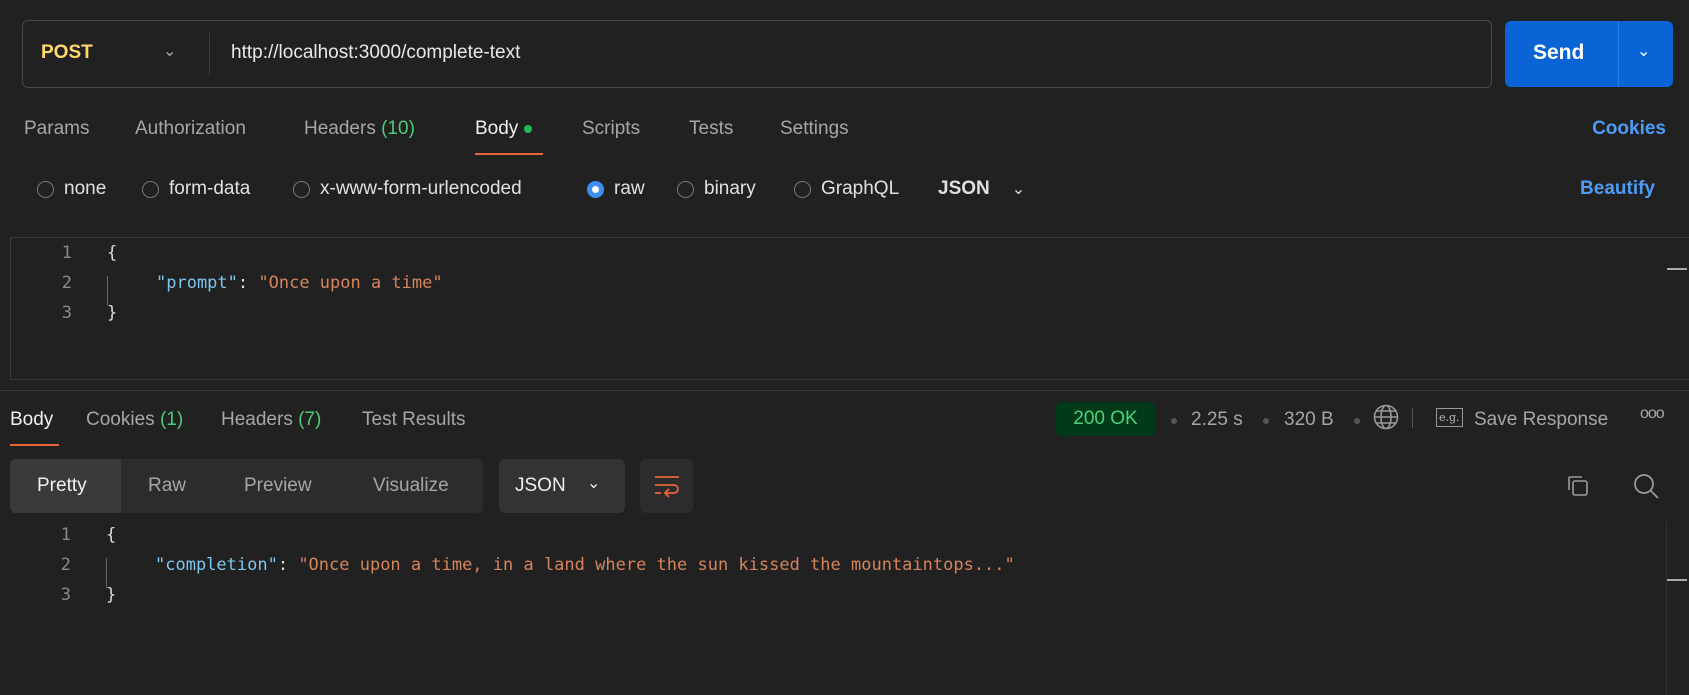  What do you see at coordinates (528, 128) in the screenshot?
I see `modified-dot-icon` at bounding box center [528, 128].